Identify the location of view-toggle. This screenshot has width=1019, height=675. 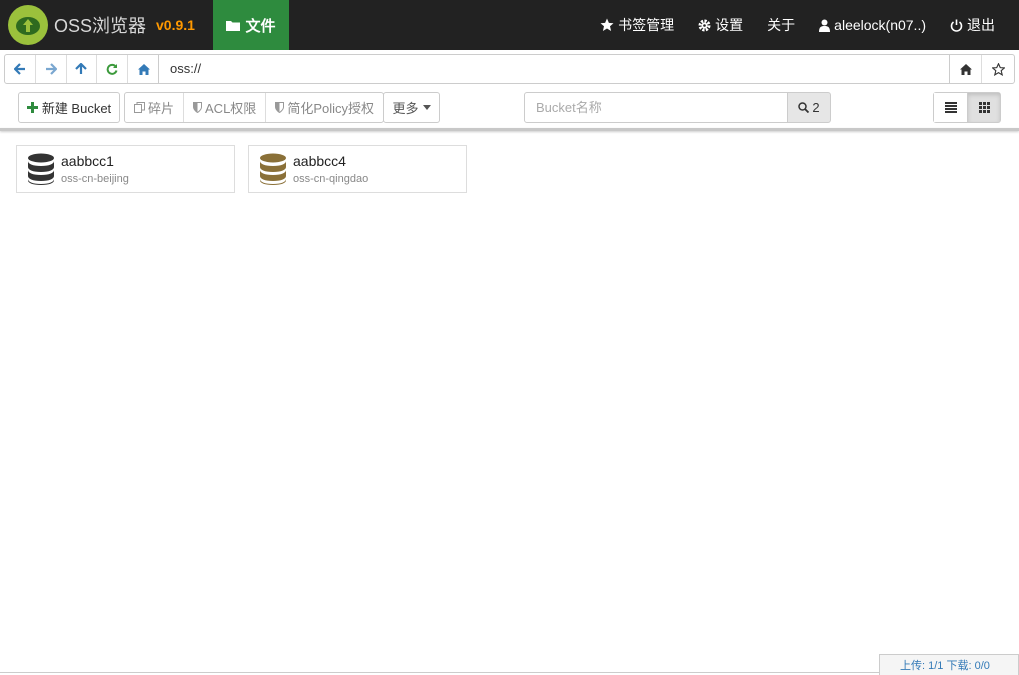
(967, 107).